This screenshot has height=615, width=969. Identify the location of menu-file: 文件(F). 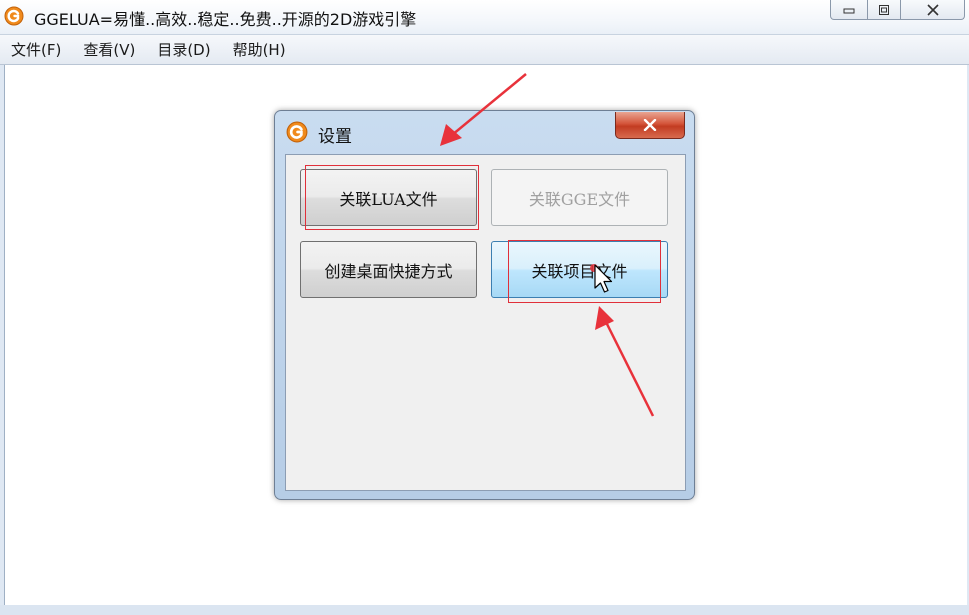
(36, 49).